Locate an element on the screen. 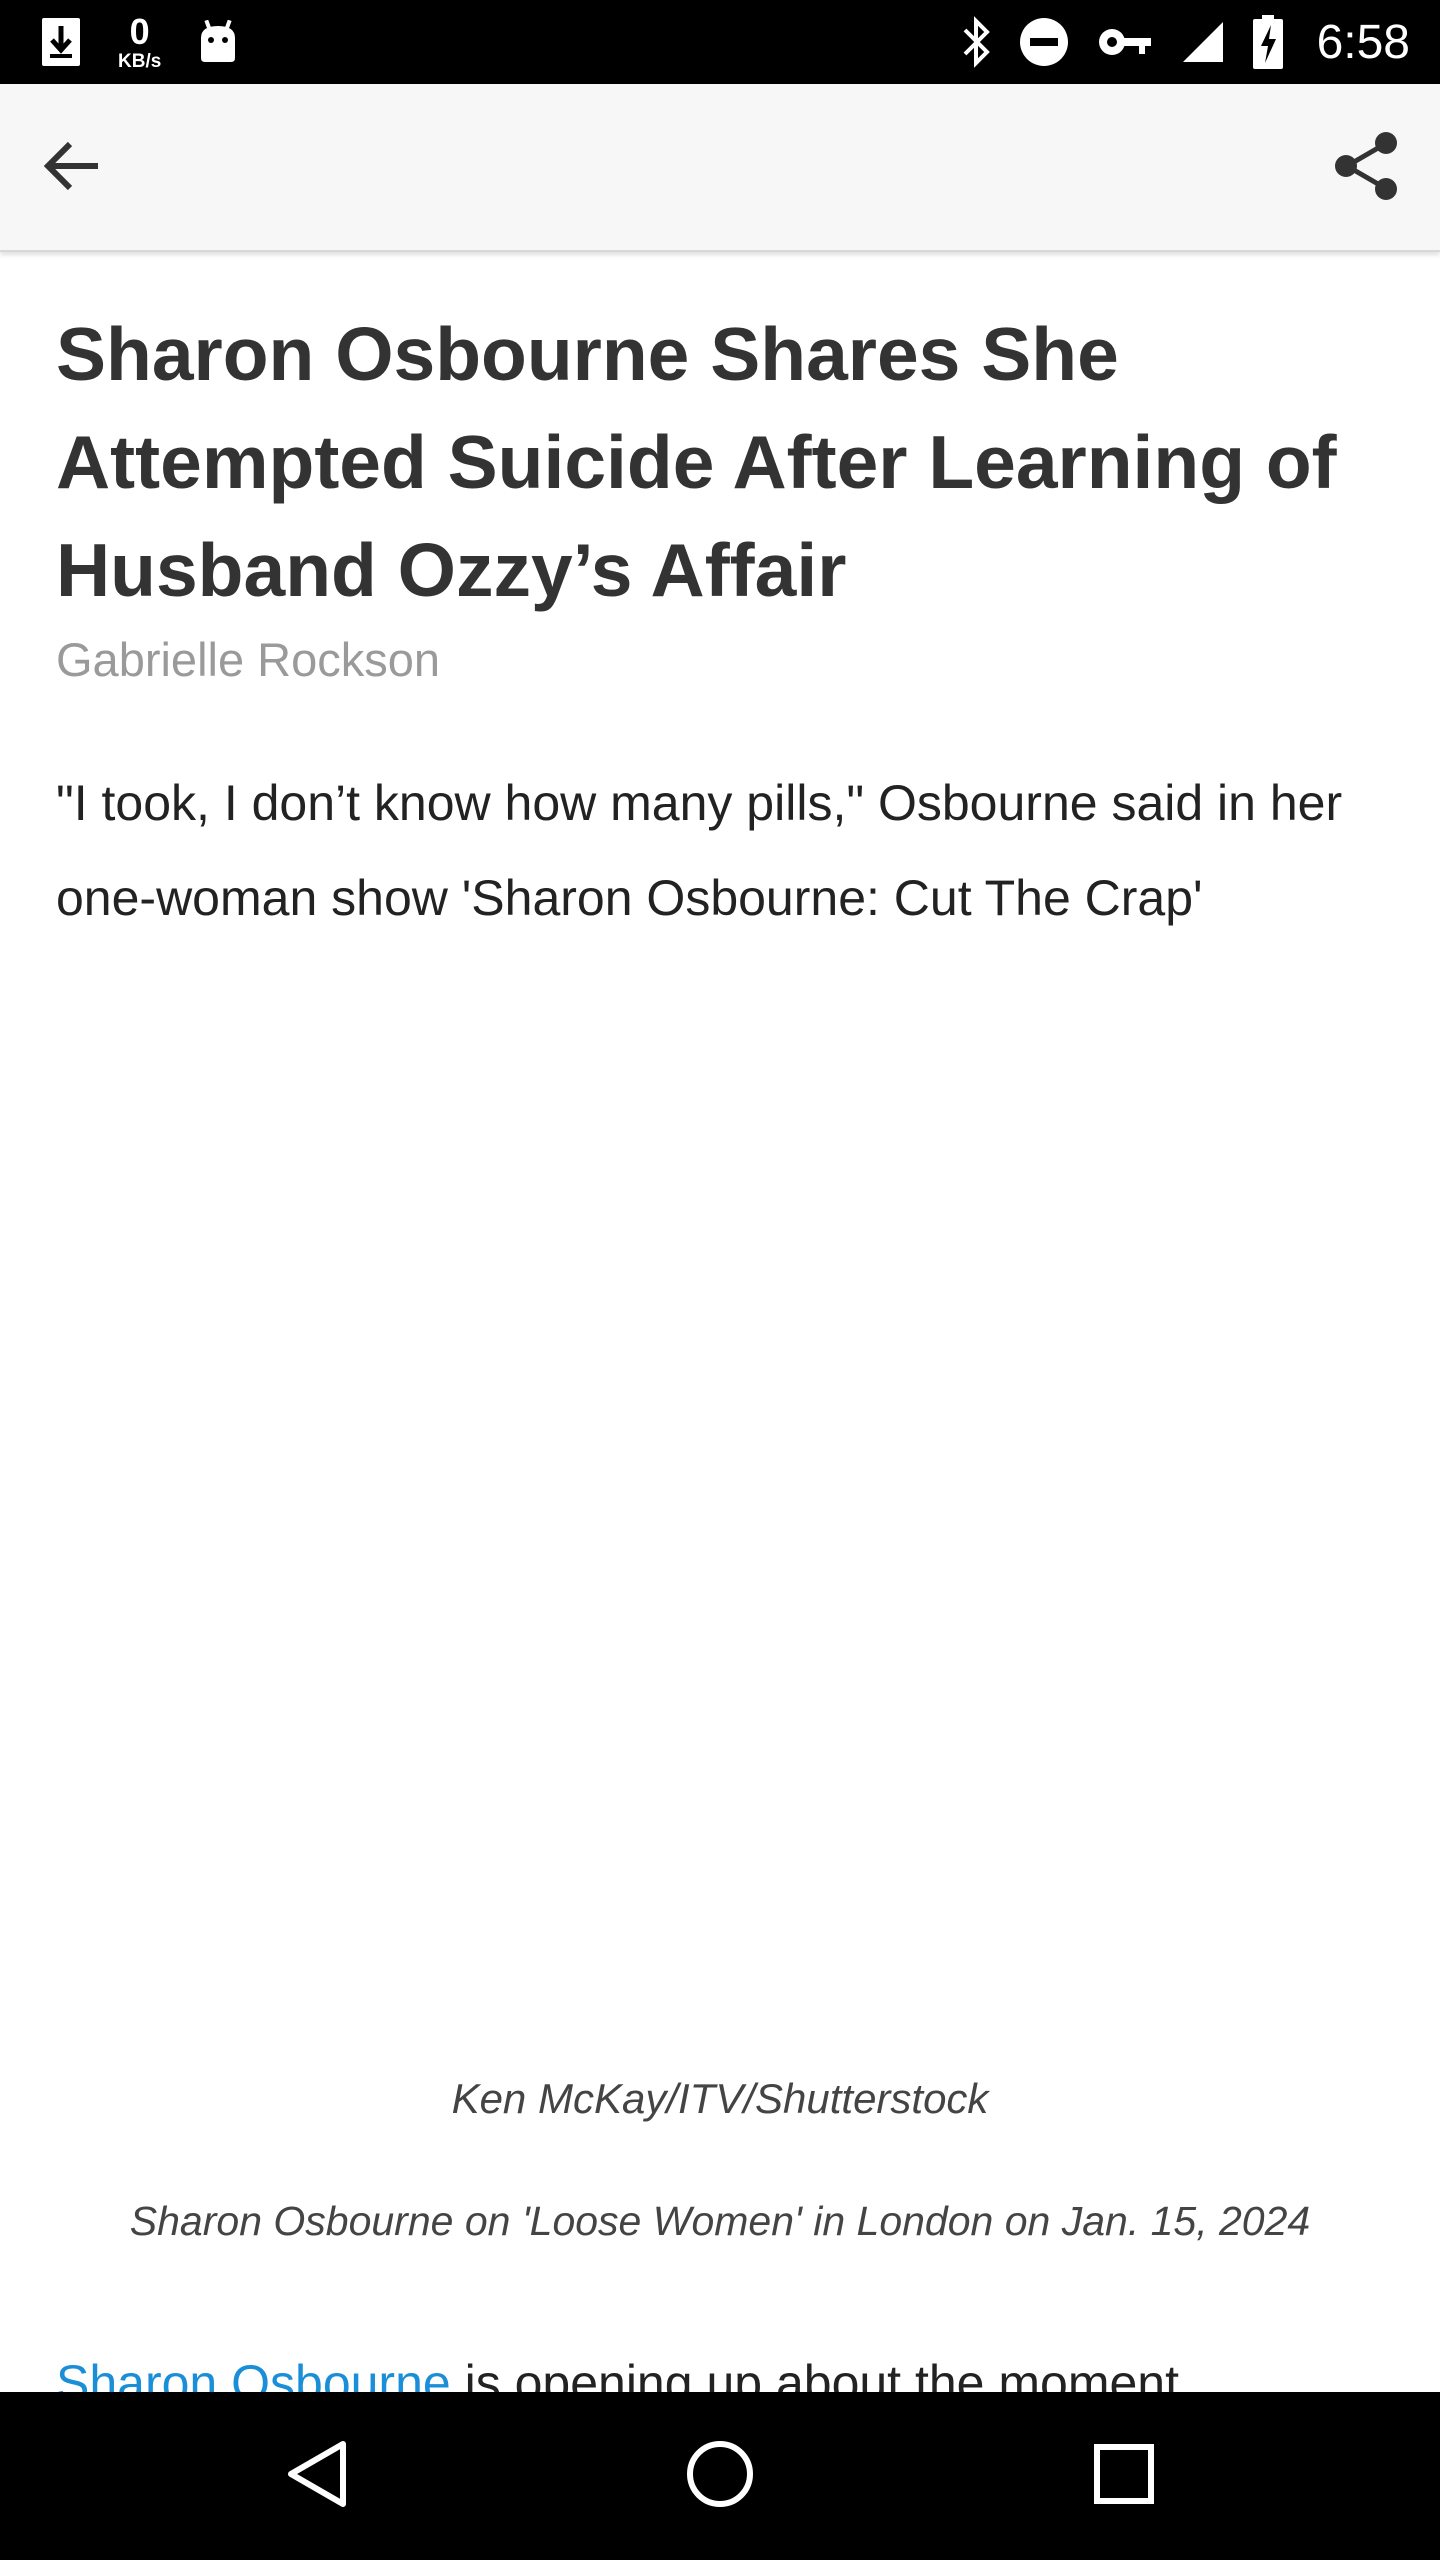 The width and height of the screenshot is (1440, 2560). body-text-continuation: is opening up about the moment is located at coordinates (814, 2373).